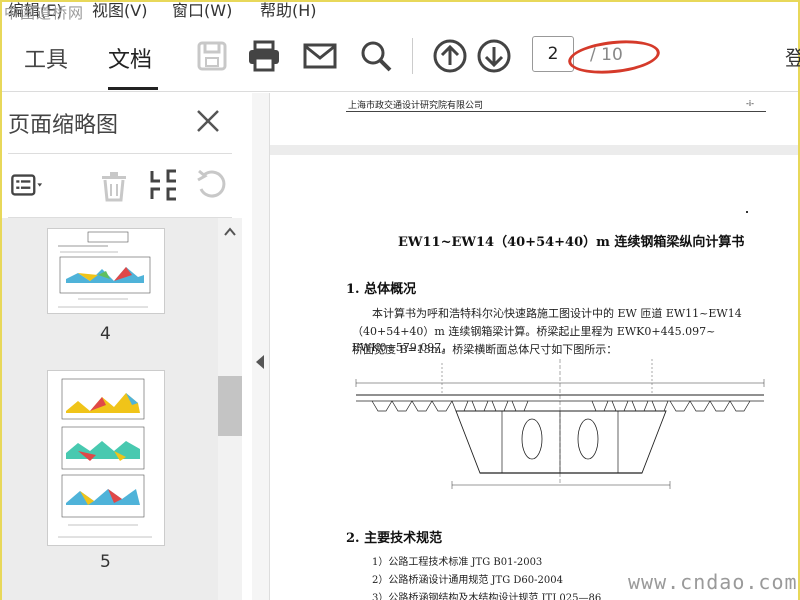 This screenshot has height=600, width=800. I want to click on active-tab-indicator, so click(133, 88).